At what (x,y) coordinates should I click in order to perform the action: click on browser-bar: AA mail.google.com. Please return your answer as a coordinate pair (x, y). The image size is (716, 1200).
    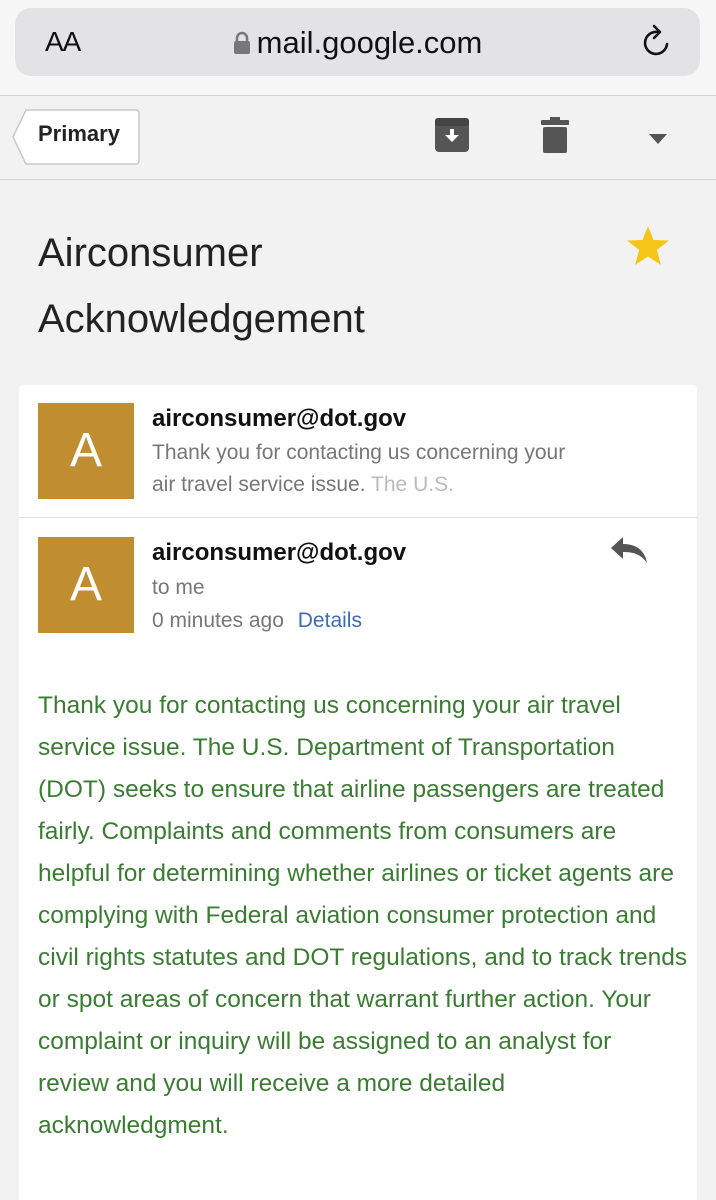
    Looking at the image, I should click on (358, 48).